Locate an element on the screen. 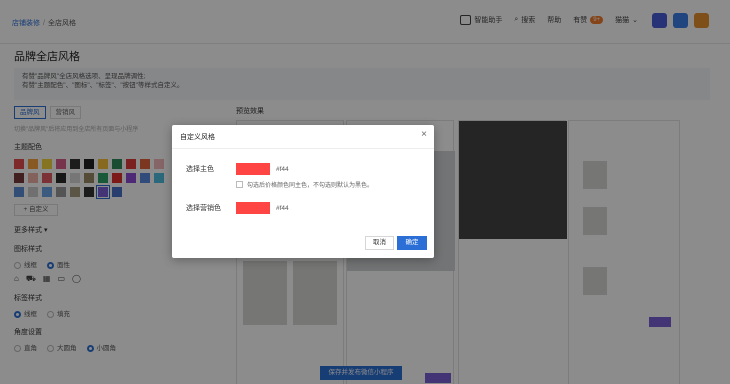  sales-color-row: 选择营销色 #f44 is located at coordinates (237, 208).